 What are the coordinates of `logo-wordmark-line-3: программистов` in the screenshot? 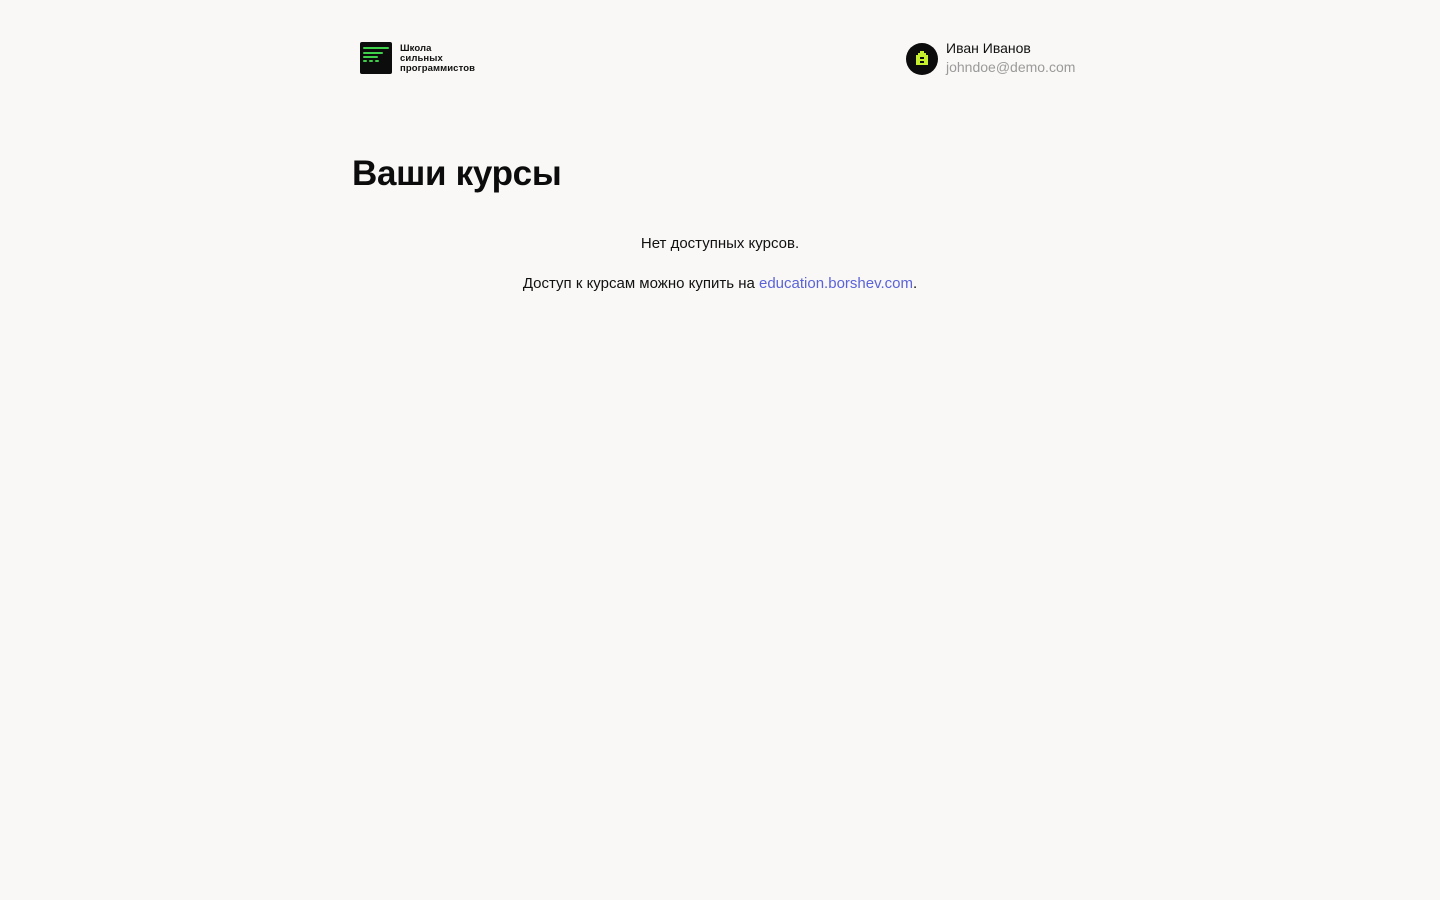 It's located at (438, 68).